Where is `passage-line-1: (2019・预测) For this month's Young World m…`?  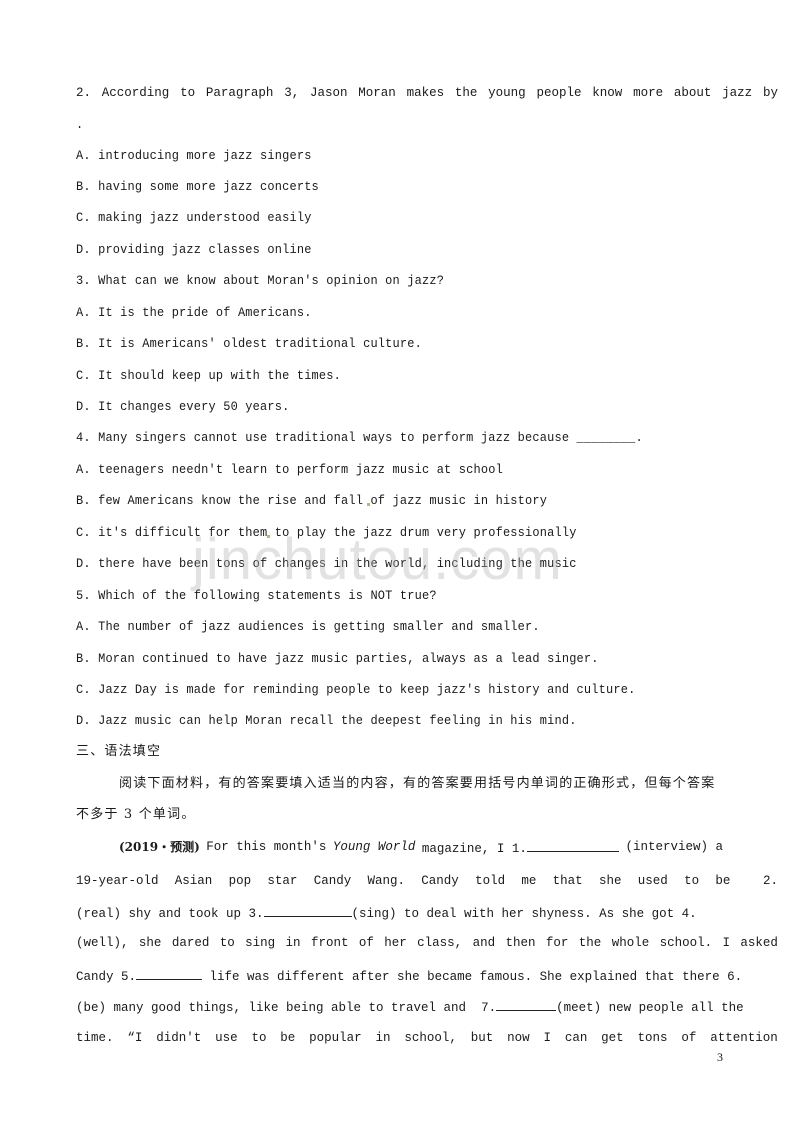 passage-line-1: (2019・预测) For this month's Young World m… is located at coordinates (421, 848).